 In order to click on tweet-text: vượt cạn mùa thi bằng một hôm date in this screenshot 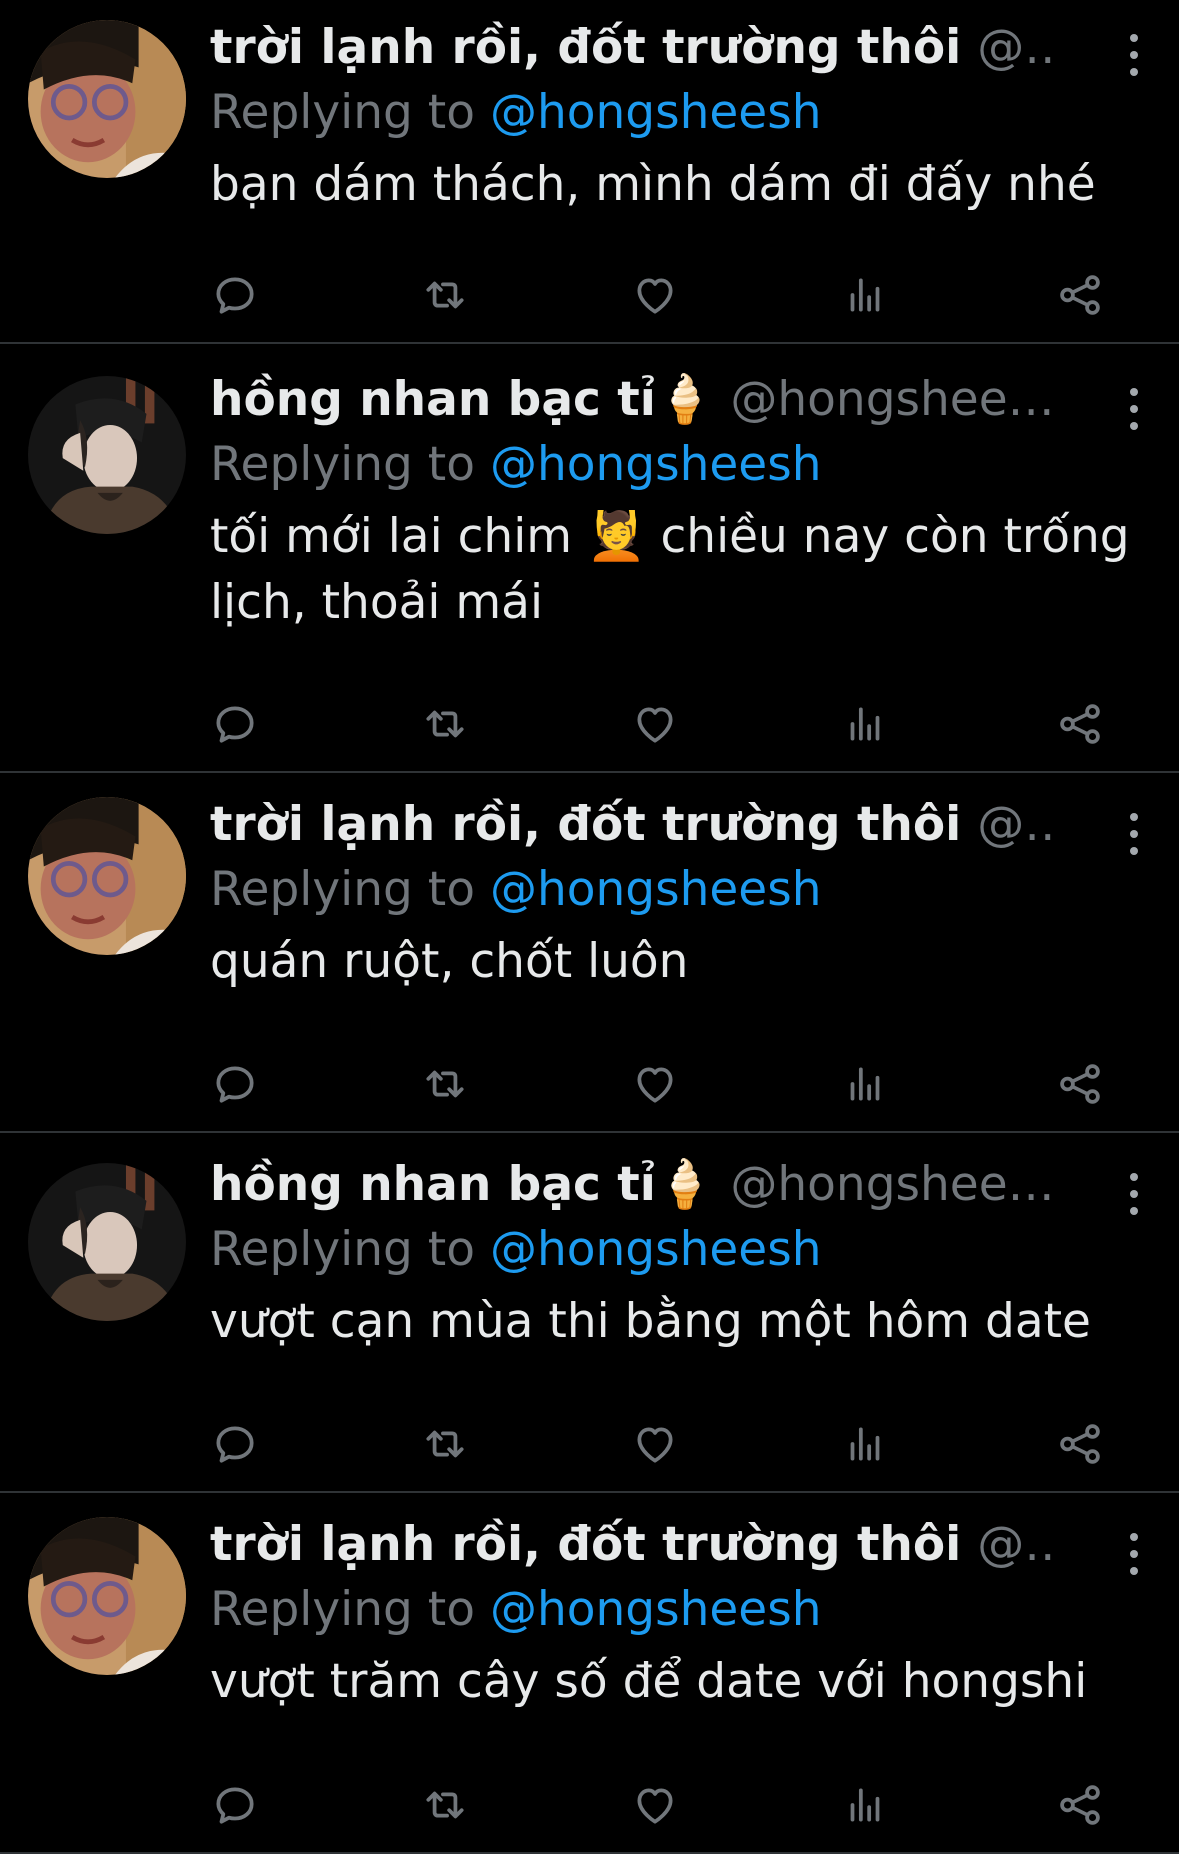, I will do `click(650, 1321)`.